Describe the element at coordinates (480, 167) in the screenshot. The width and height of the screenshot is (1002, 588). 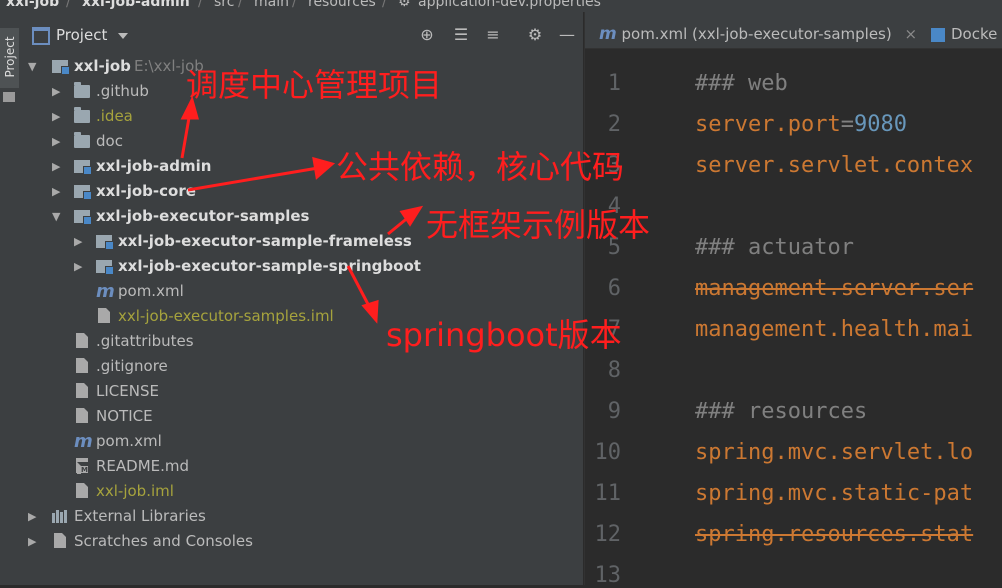
I see `annotation-core: 公共依赖，核心代码` at that location.